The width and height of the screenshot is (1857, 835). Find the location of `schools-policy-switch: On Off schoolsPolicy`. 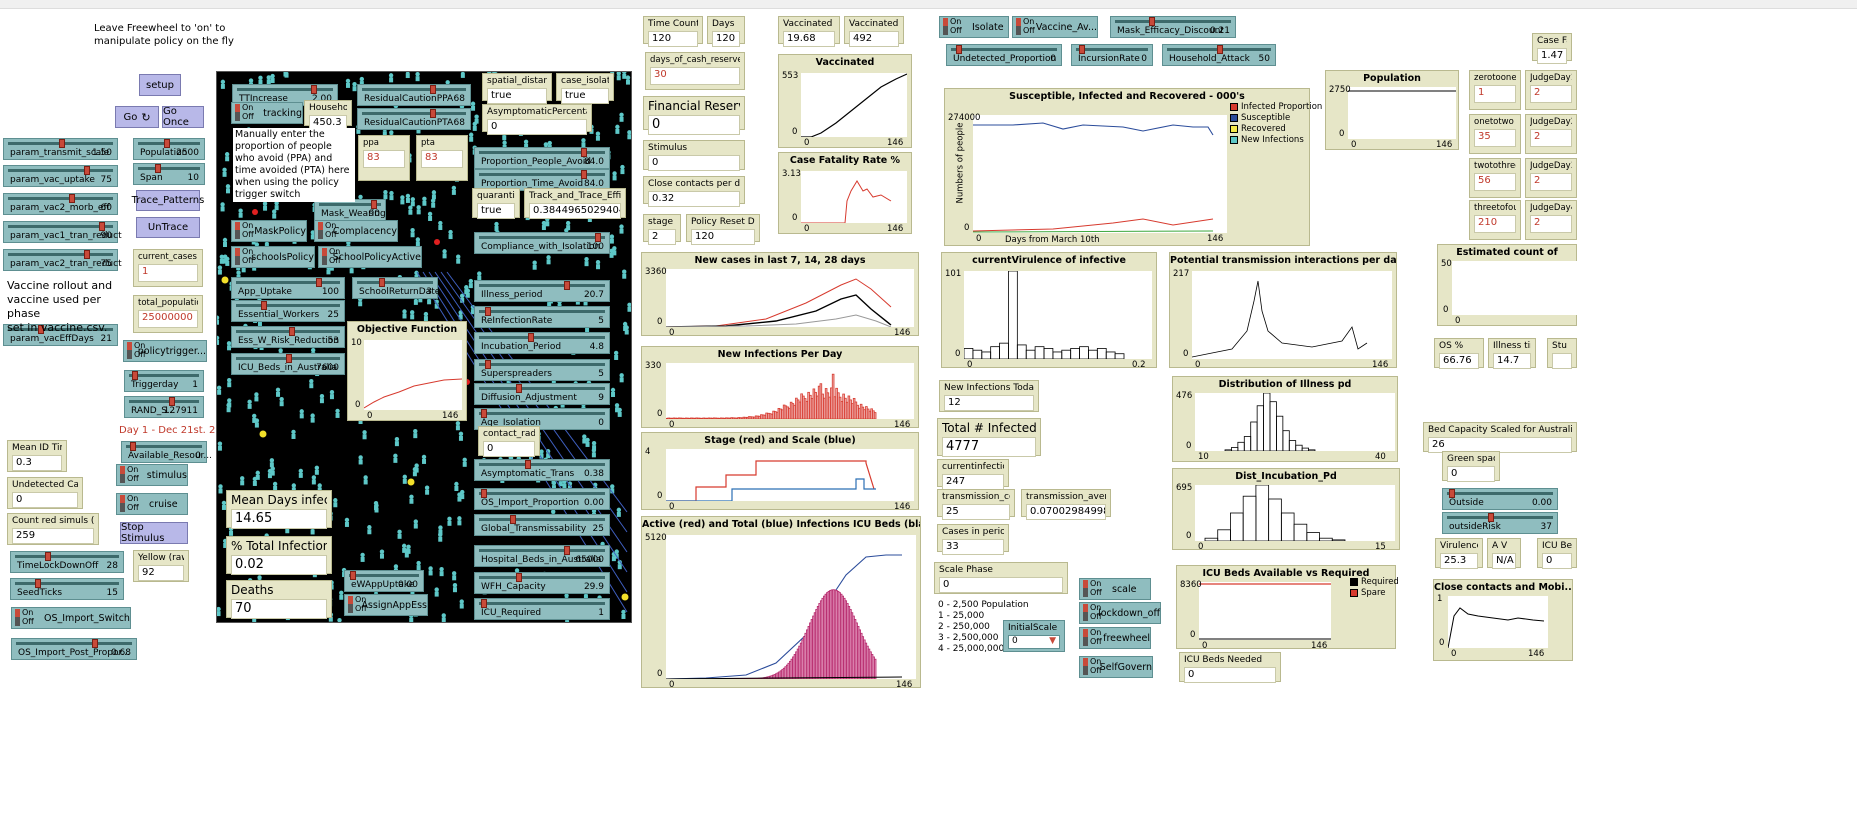

schools-policy-switch: On Off schoolsPolicy is located at coordinates (273, 257).